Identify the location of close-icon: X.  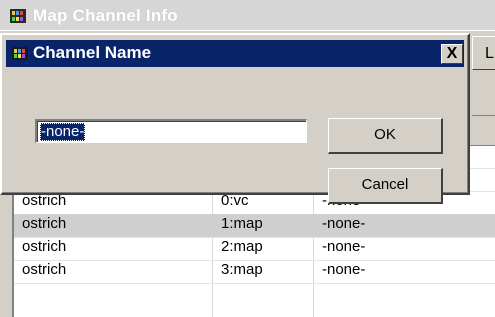
(452, 53).